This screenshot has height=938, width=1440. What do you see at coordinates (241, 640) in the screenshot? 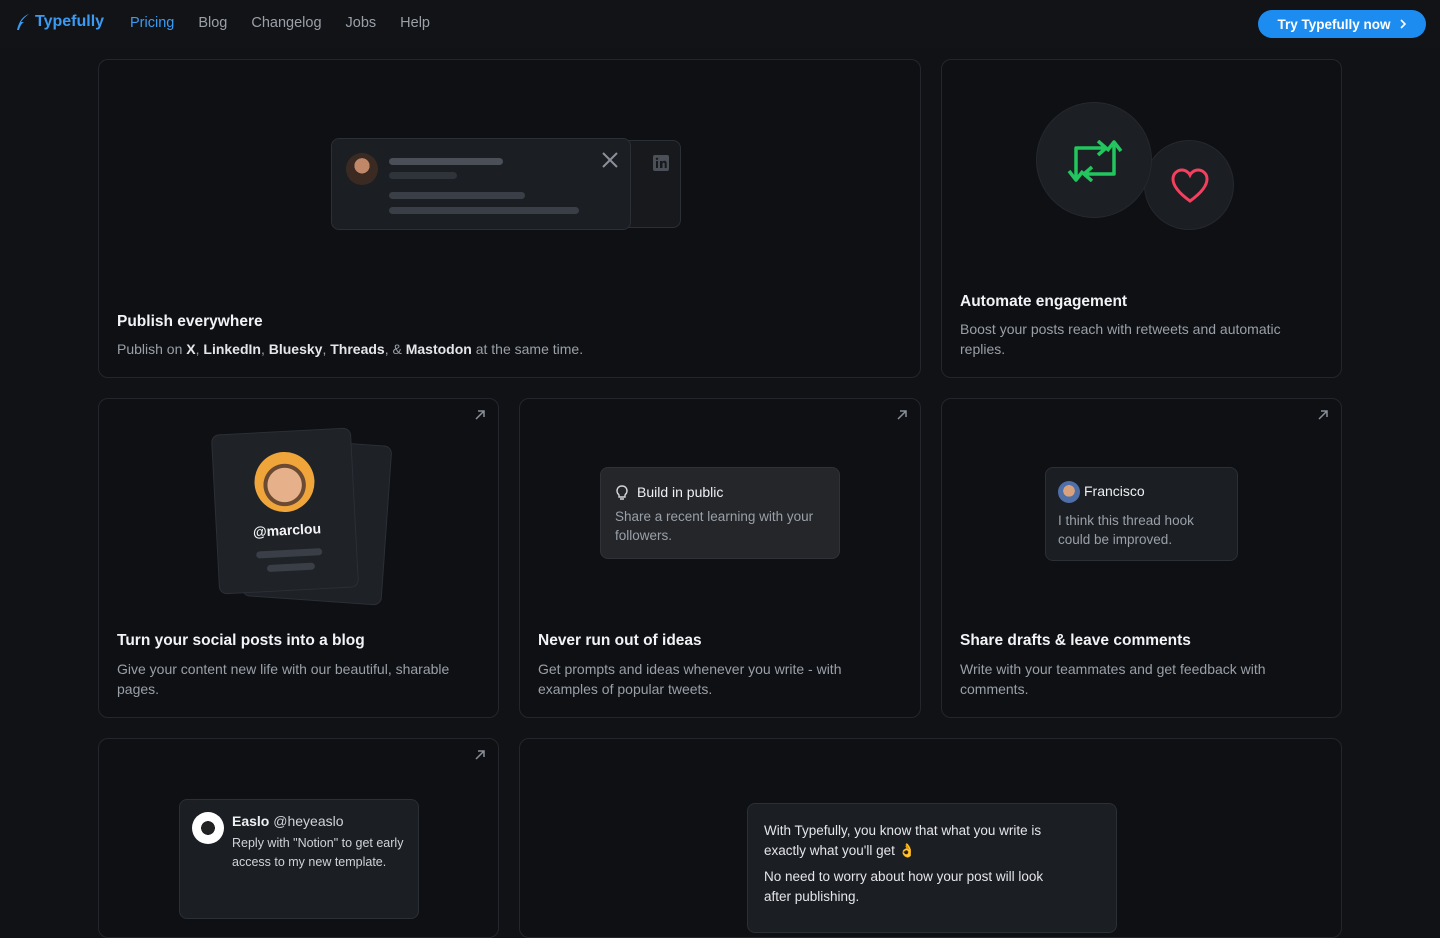
I see `card-title: Turn your social posts into a blog` at bounding box center [241, 640].